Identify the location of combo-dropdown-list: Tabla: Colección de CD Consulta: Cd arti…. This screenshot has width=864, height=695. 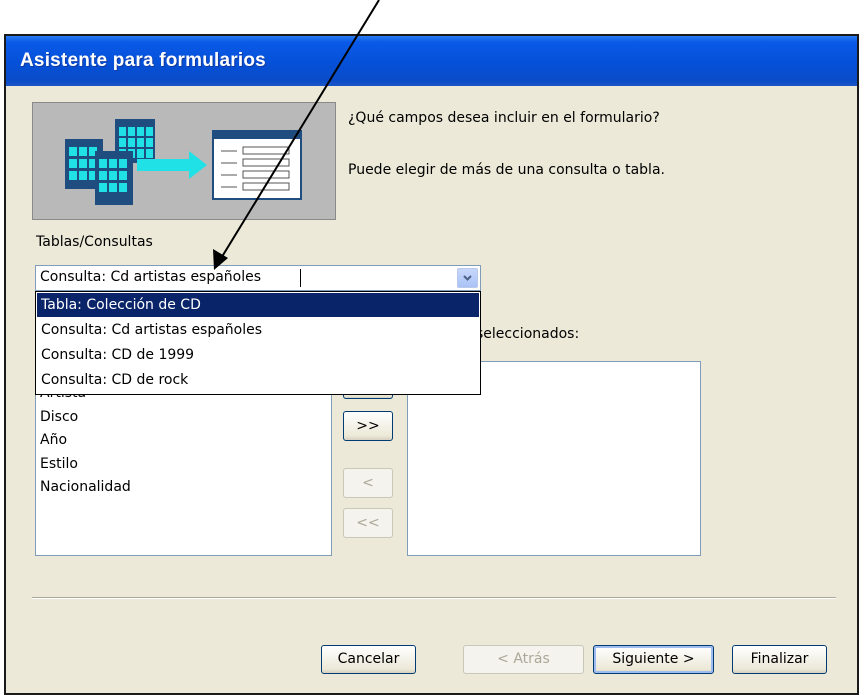
(258, 343).